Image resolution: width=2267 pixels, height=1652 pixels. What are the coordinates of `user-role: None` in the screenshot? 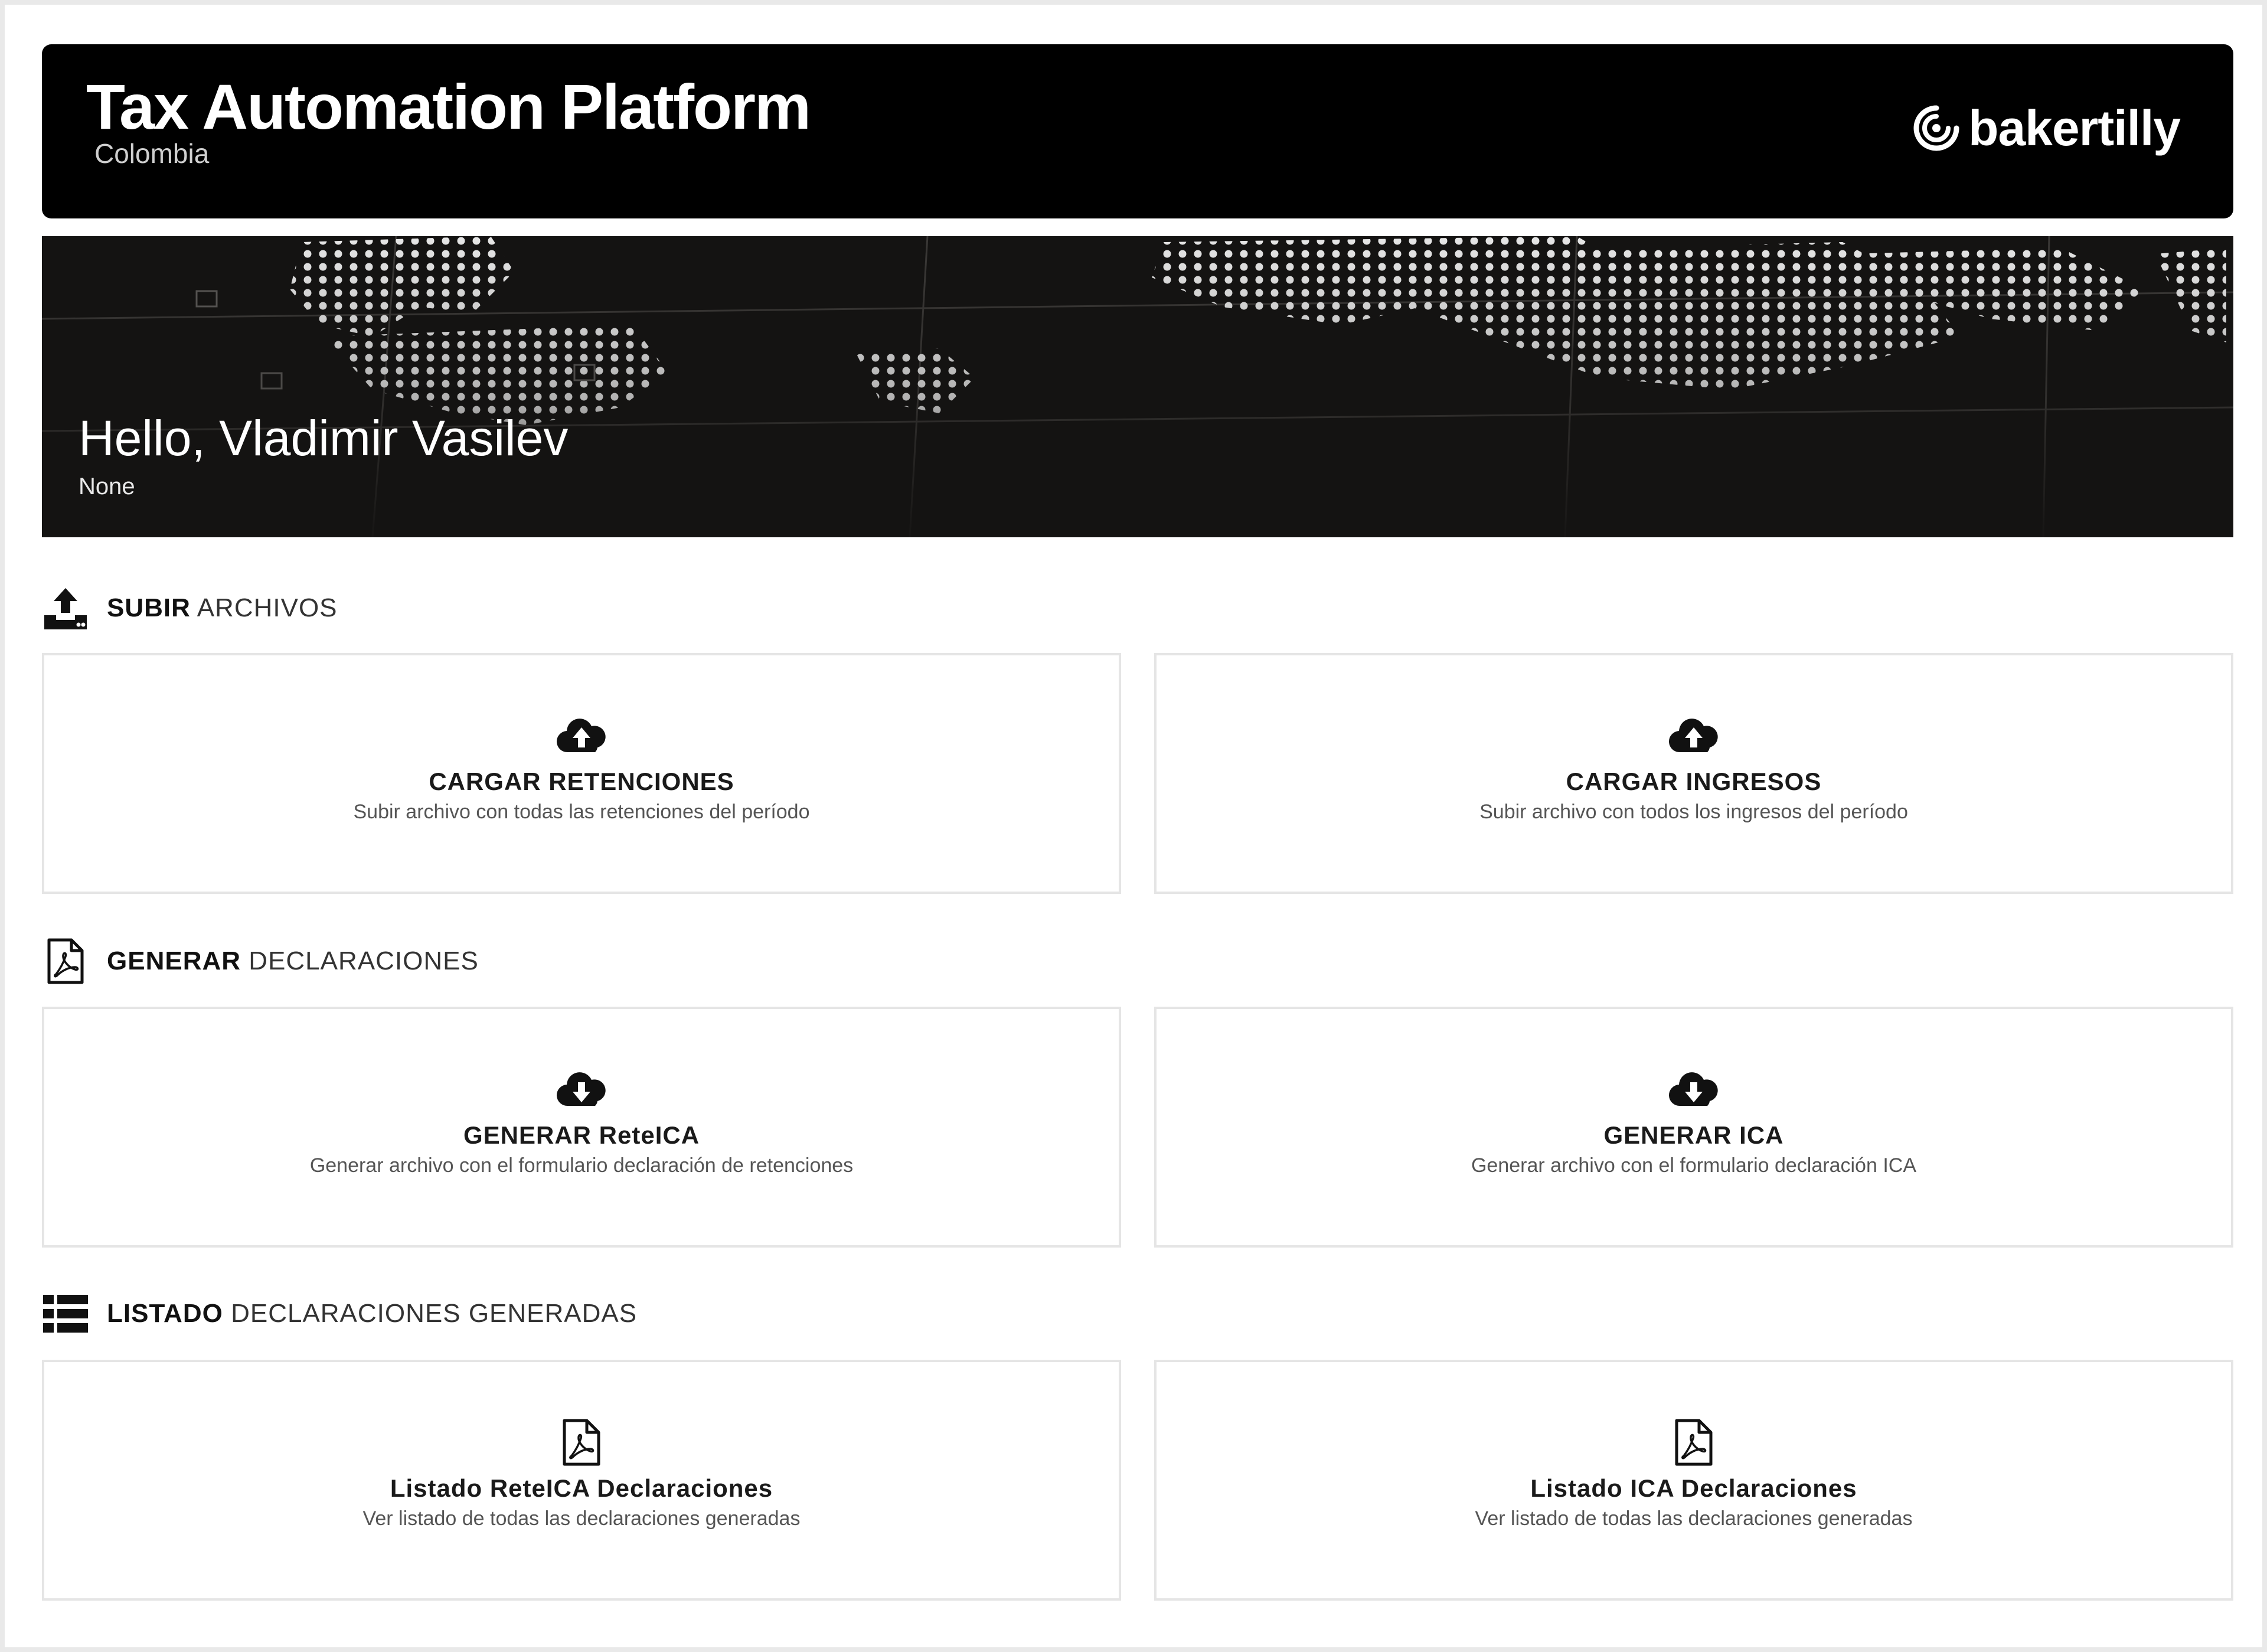 It's located at (107, 486).